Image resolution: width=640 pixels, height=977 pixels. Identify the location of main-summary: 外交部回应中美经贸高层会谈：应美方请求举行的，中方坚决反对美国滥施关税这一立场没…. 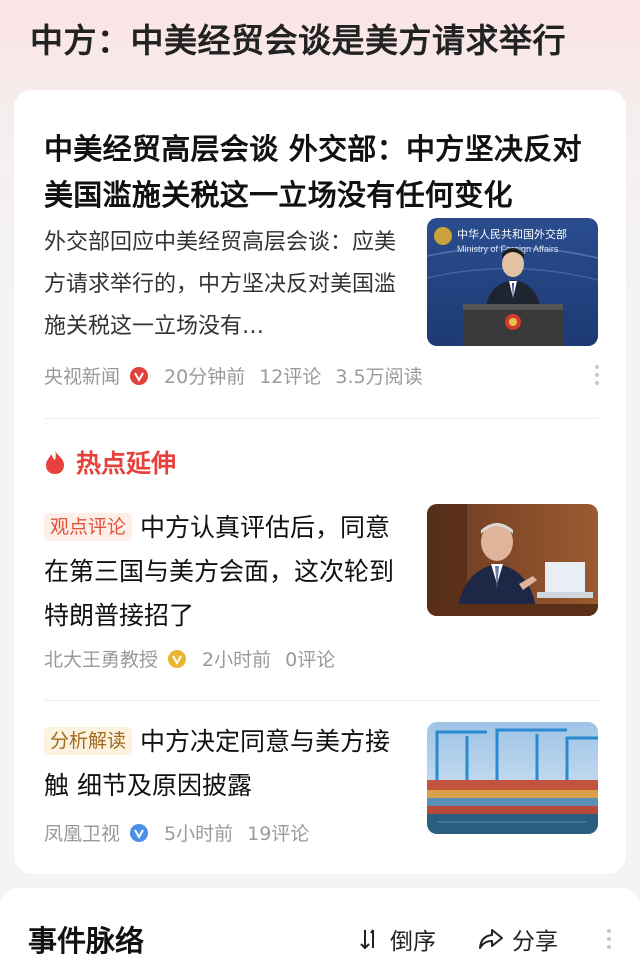
(224, 285).